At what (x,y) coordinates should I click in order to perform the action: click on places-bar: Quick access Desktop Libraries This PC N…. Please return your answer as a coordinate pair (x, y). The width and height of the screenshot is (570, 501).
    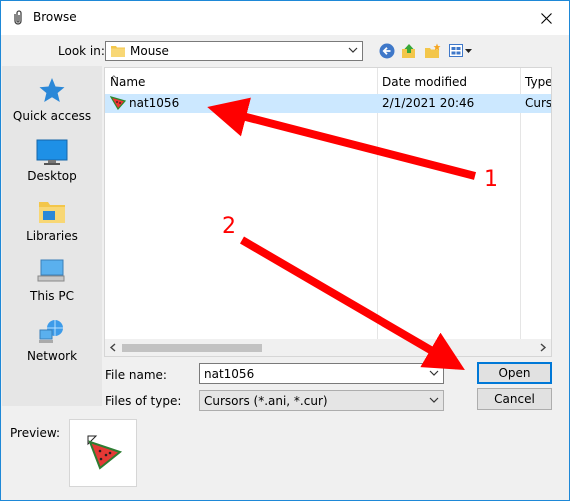
    Looking at the image, I should click on (52, 236).